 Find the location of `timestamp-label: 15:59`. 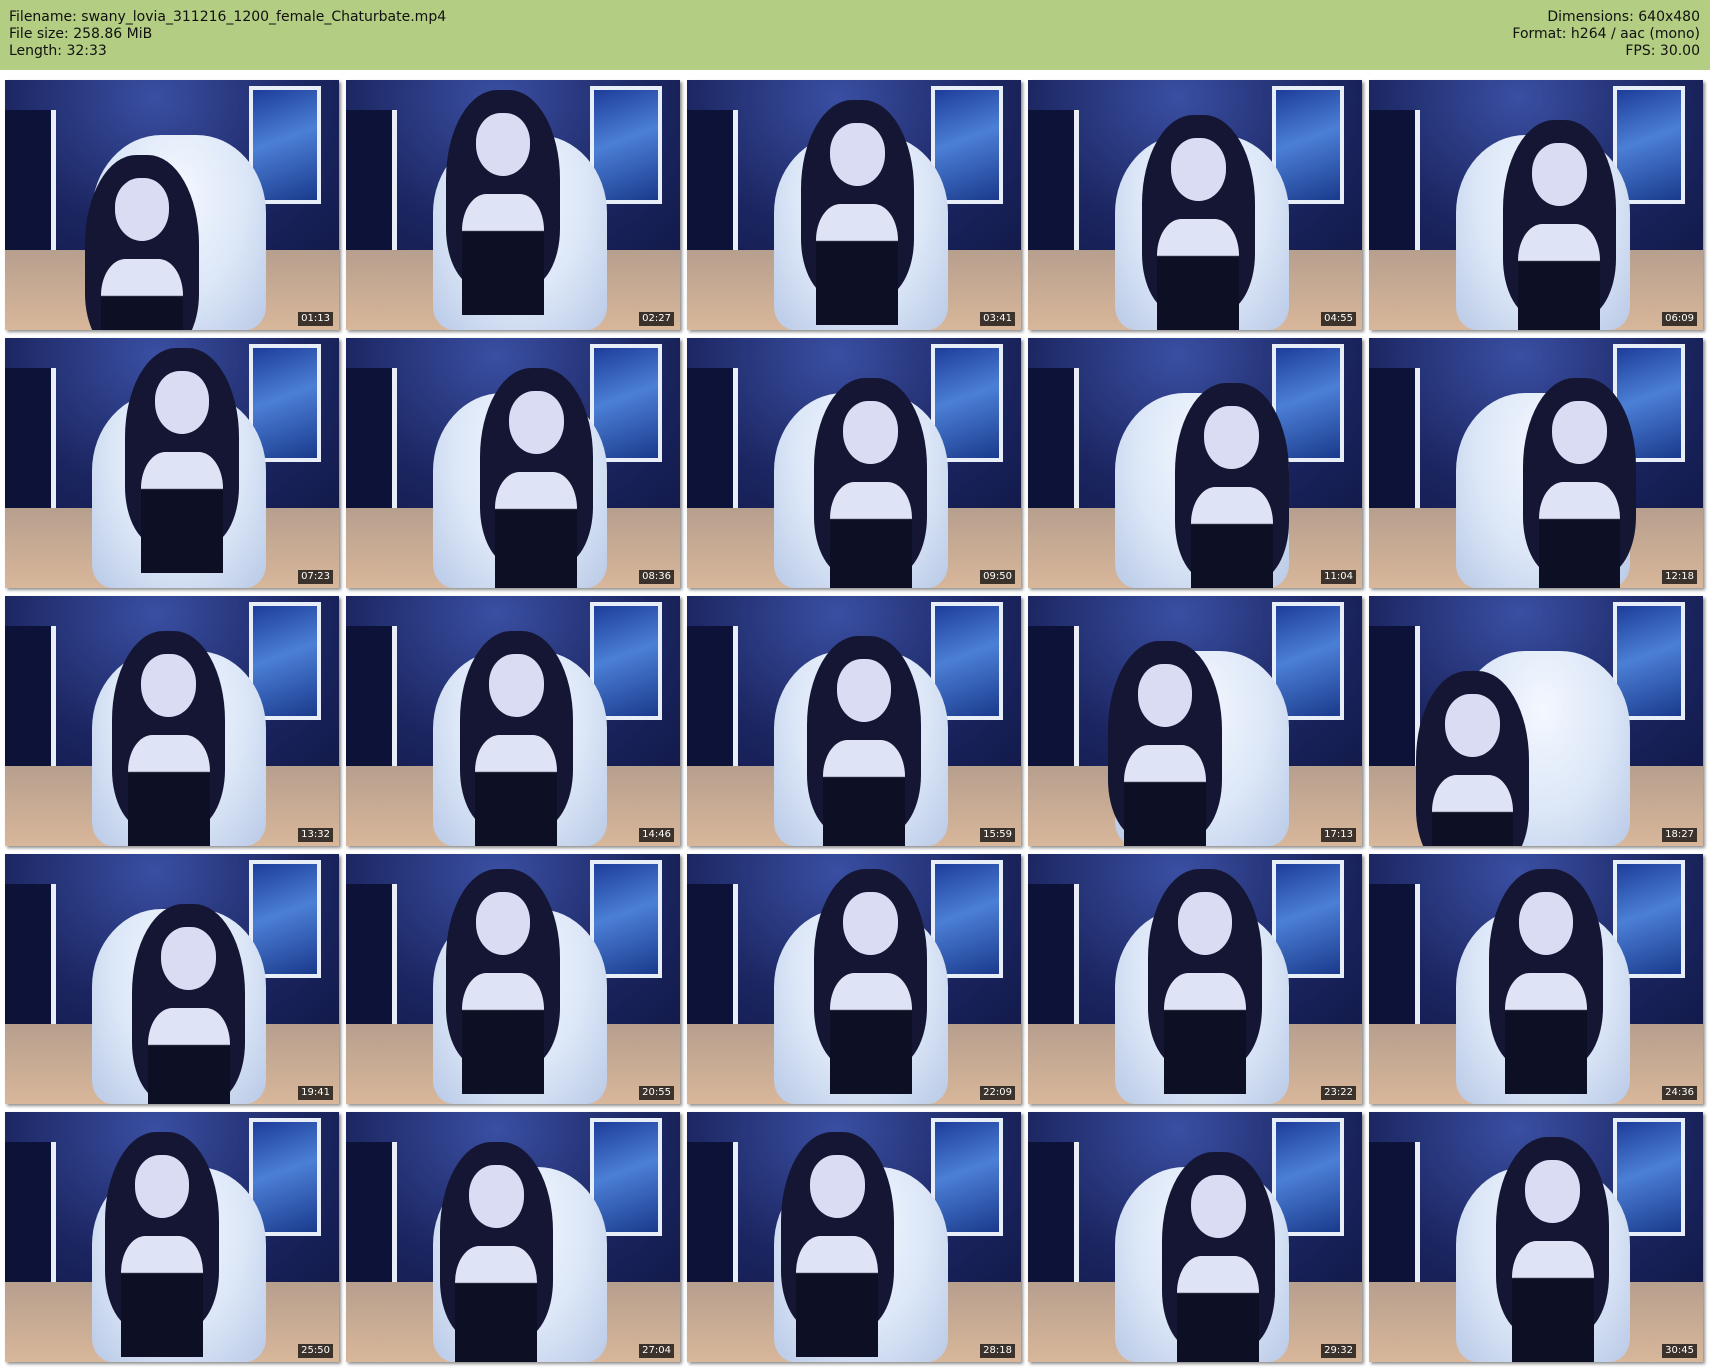

timestamp-label: 15:59 is located at coordinates (997, 835).